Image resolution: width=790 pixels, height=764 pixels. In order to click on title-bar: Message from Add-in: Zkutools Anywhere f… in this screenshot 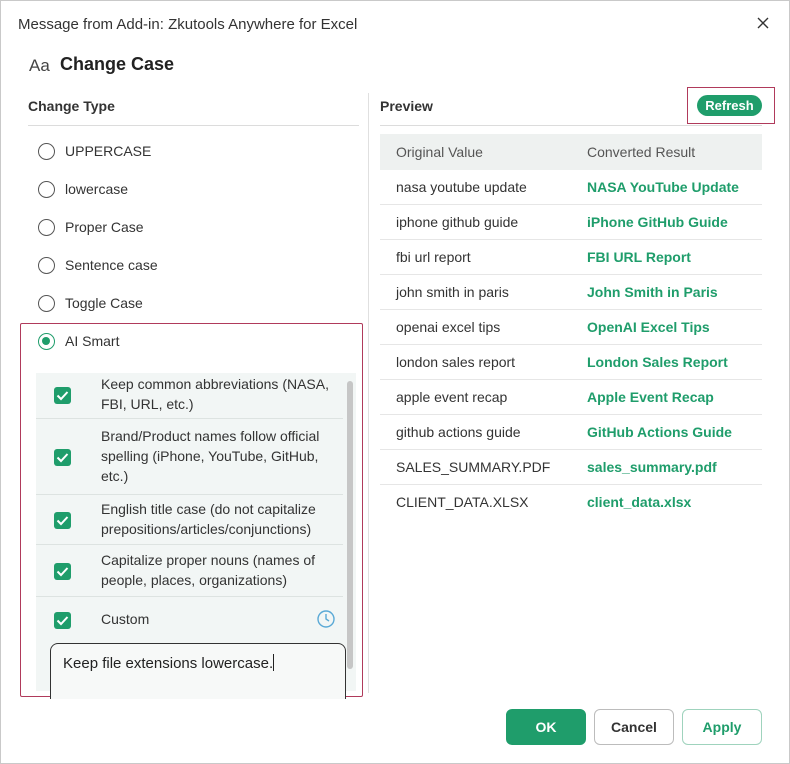, I will do `click(395, 24)`.